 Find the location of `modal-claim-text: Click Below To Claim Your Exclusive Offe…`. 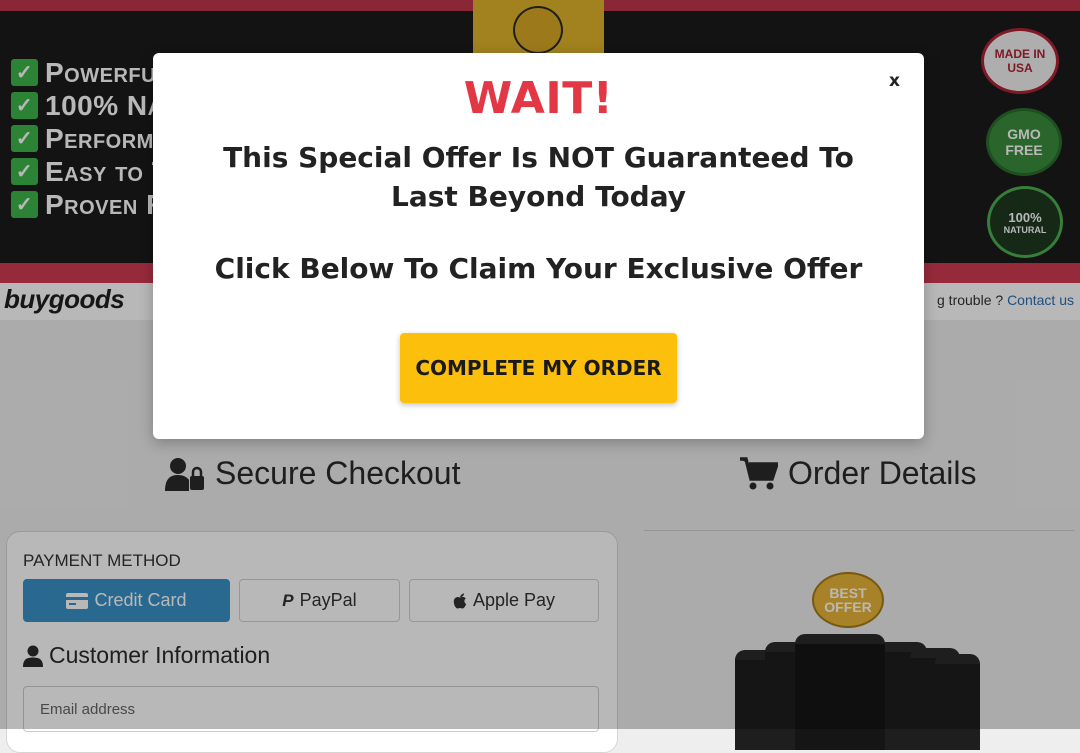

modal-claim-text: Click Below To Claim Your Exclusive Offe… is located at coordinates (538, 268).